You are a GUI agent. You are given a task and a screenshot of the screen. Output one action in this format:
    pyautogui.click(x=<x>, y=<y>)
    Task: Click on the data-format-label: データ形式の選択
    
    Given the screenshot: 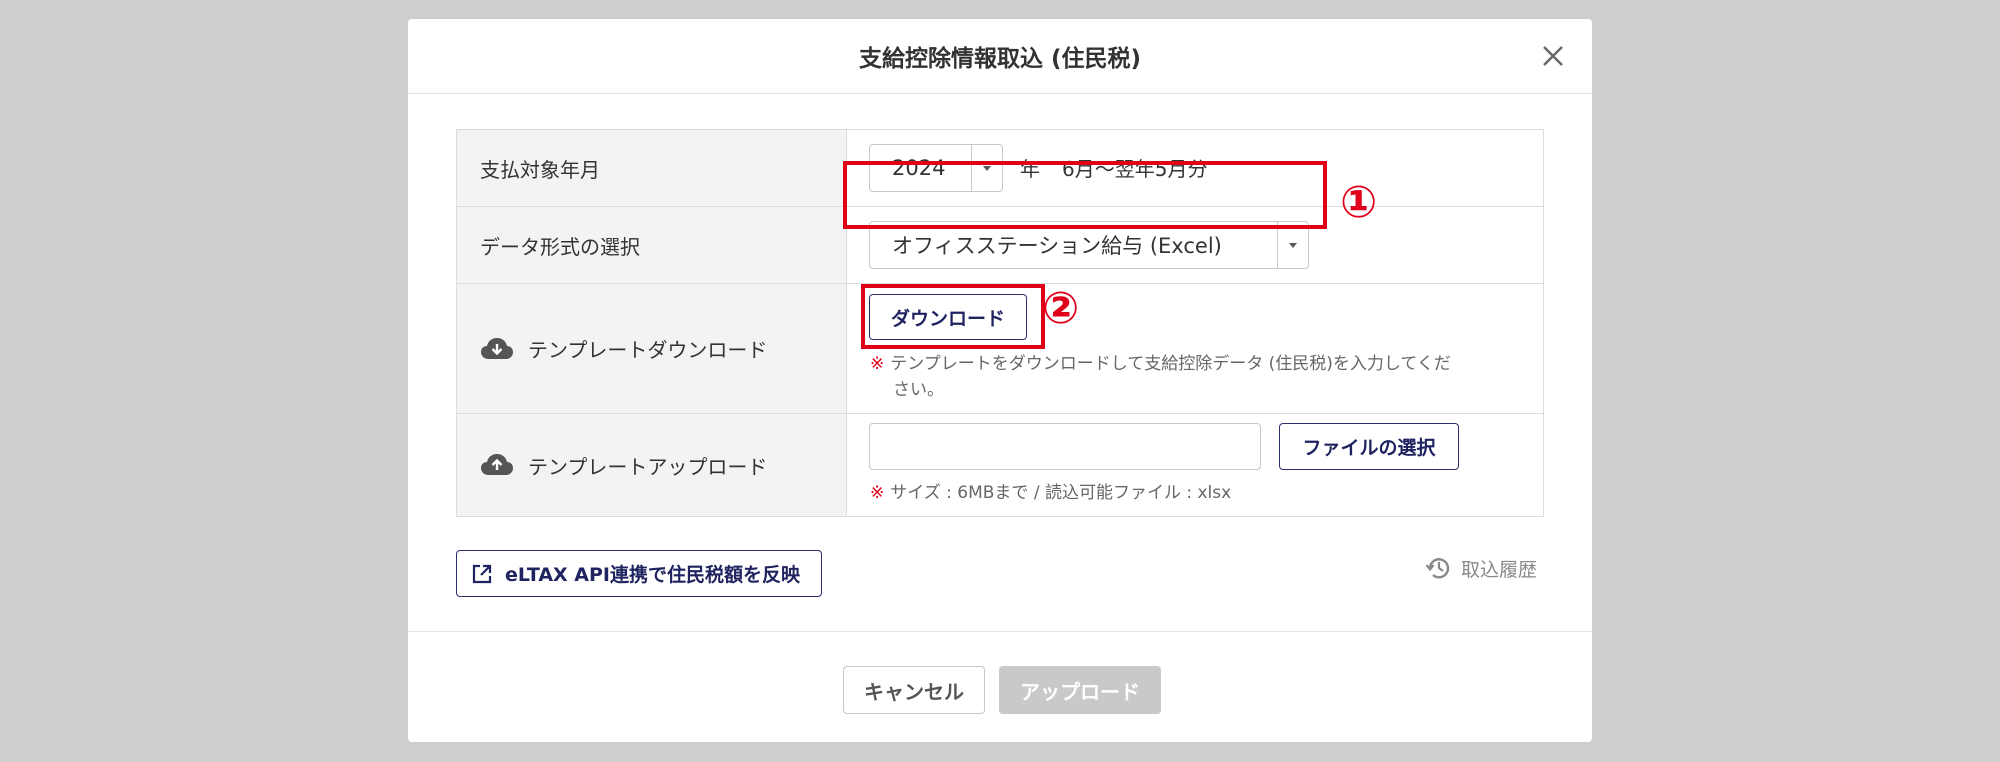 What is the action you would take?
    pyautogui.click(x=652, y=245)
    